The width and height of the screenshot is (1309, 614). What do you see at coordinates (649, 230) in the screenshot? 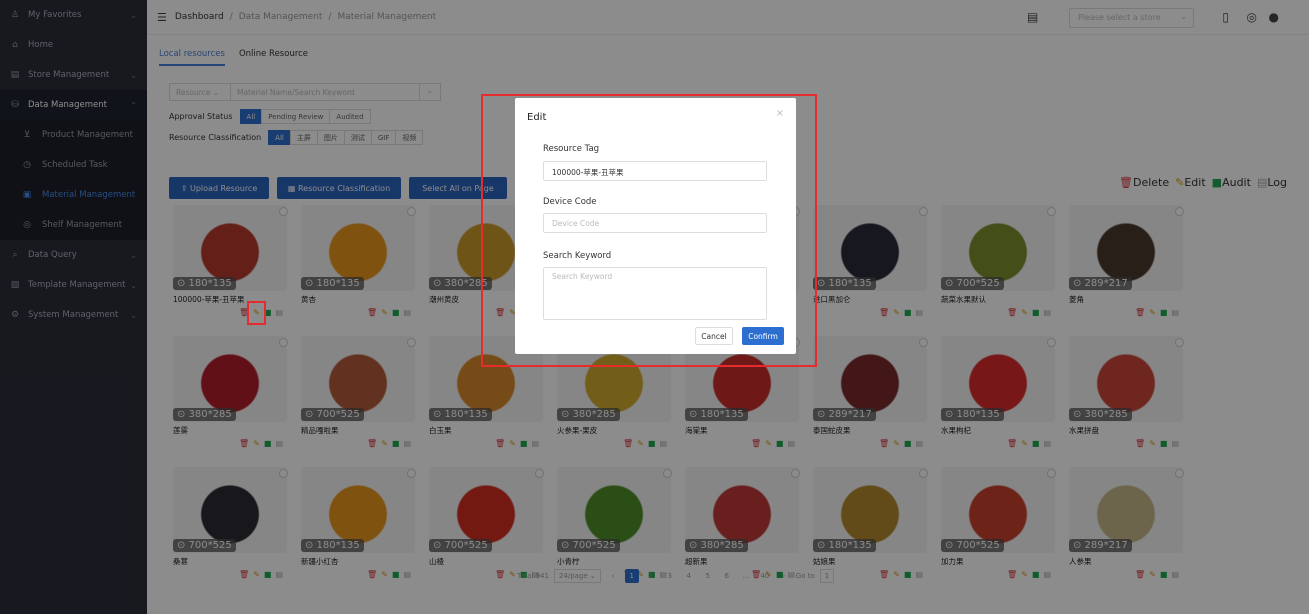
I see `dialog-highlight` at bounding box center [649, 230].